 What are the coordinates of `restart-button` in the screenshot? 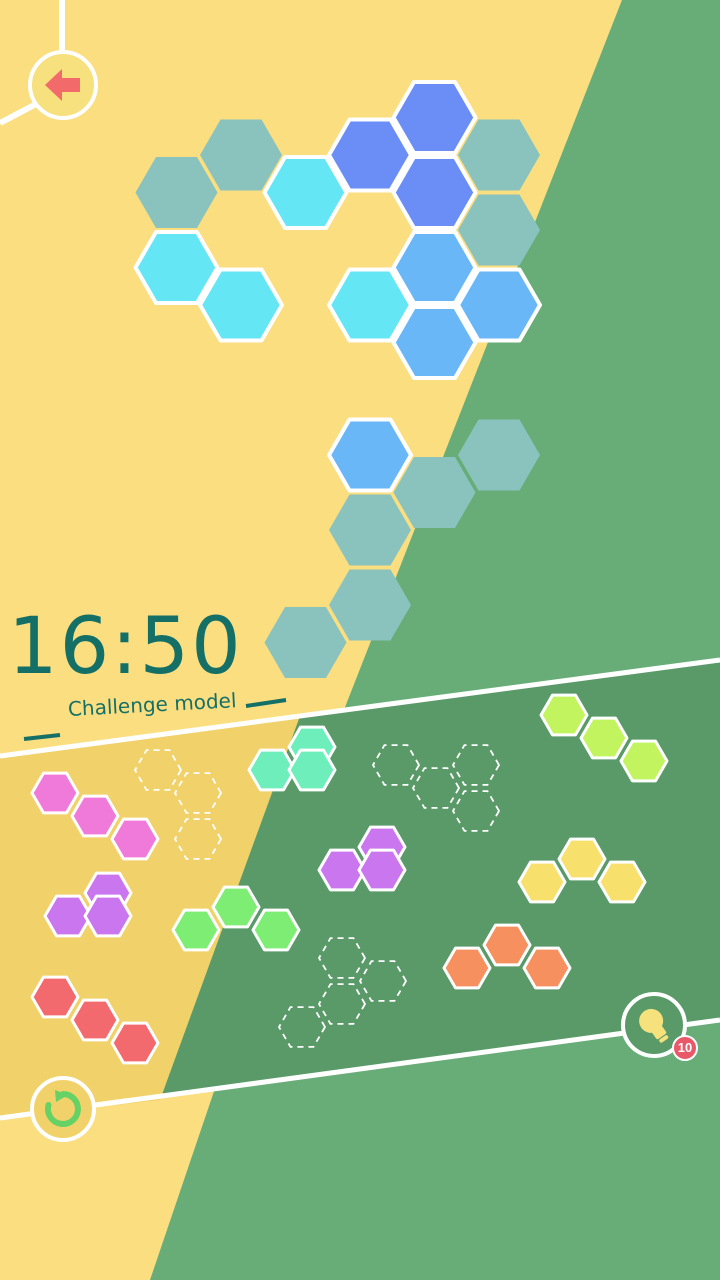 It's located at (63, 1109).